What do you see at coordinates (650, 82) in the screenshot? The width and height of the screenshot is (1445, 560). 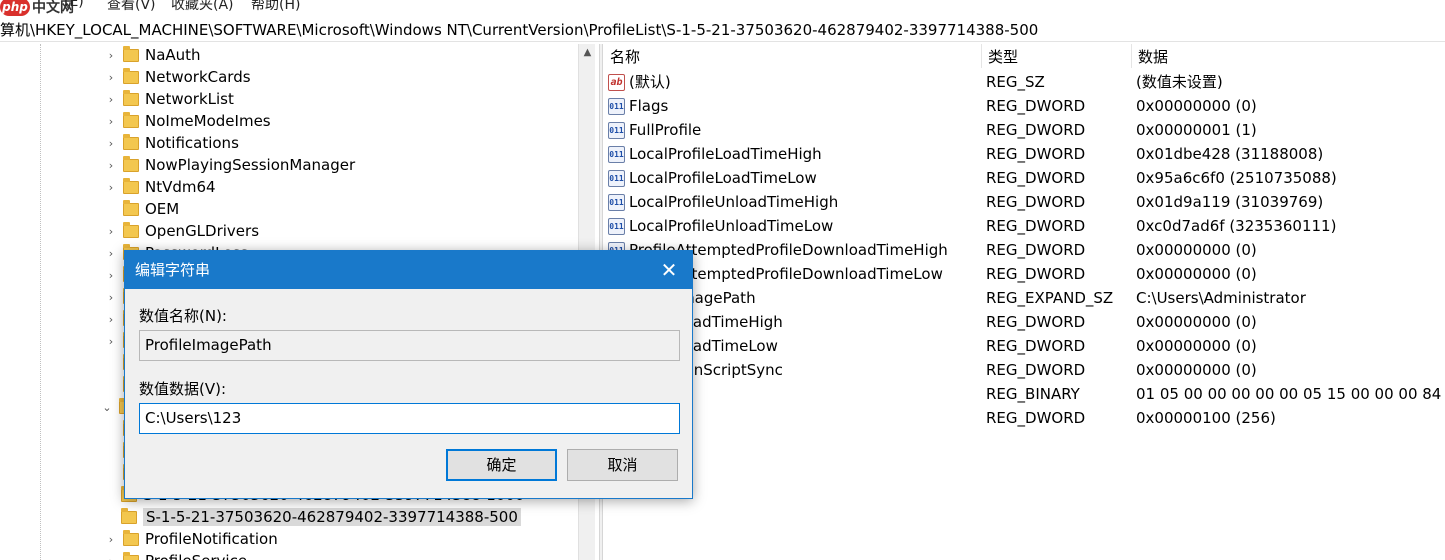 I see `value-name: (默认)` at bounding box center [650, 82].